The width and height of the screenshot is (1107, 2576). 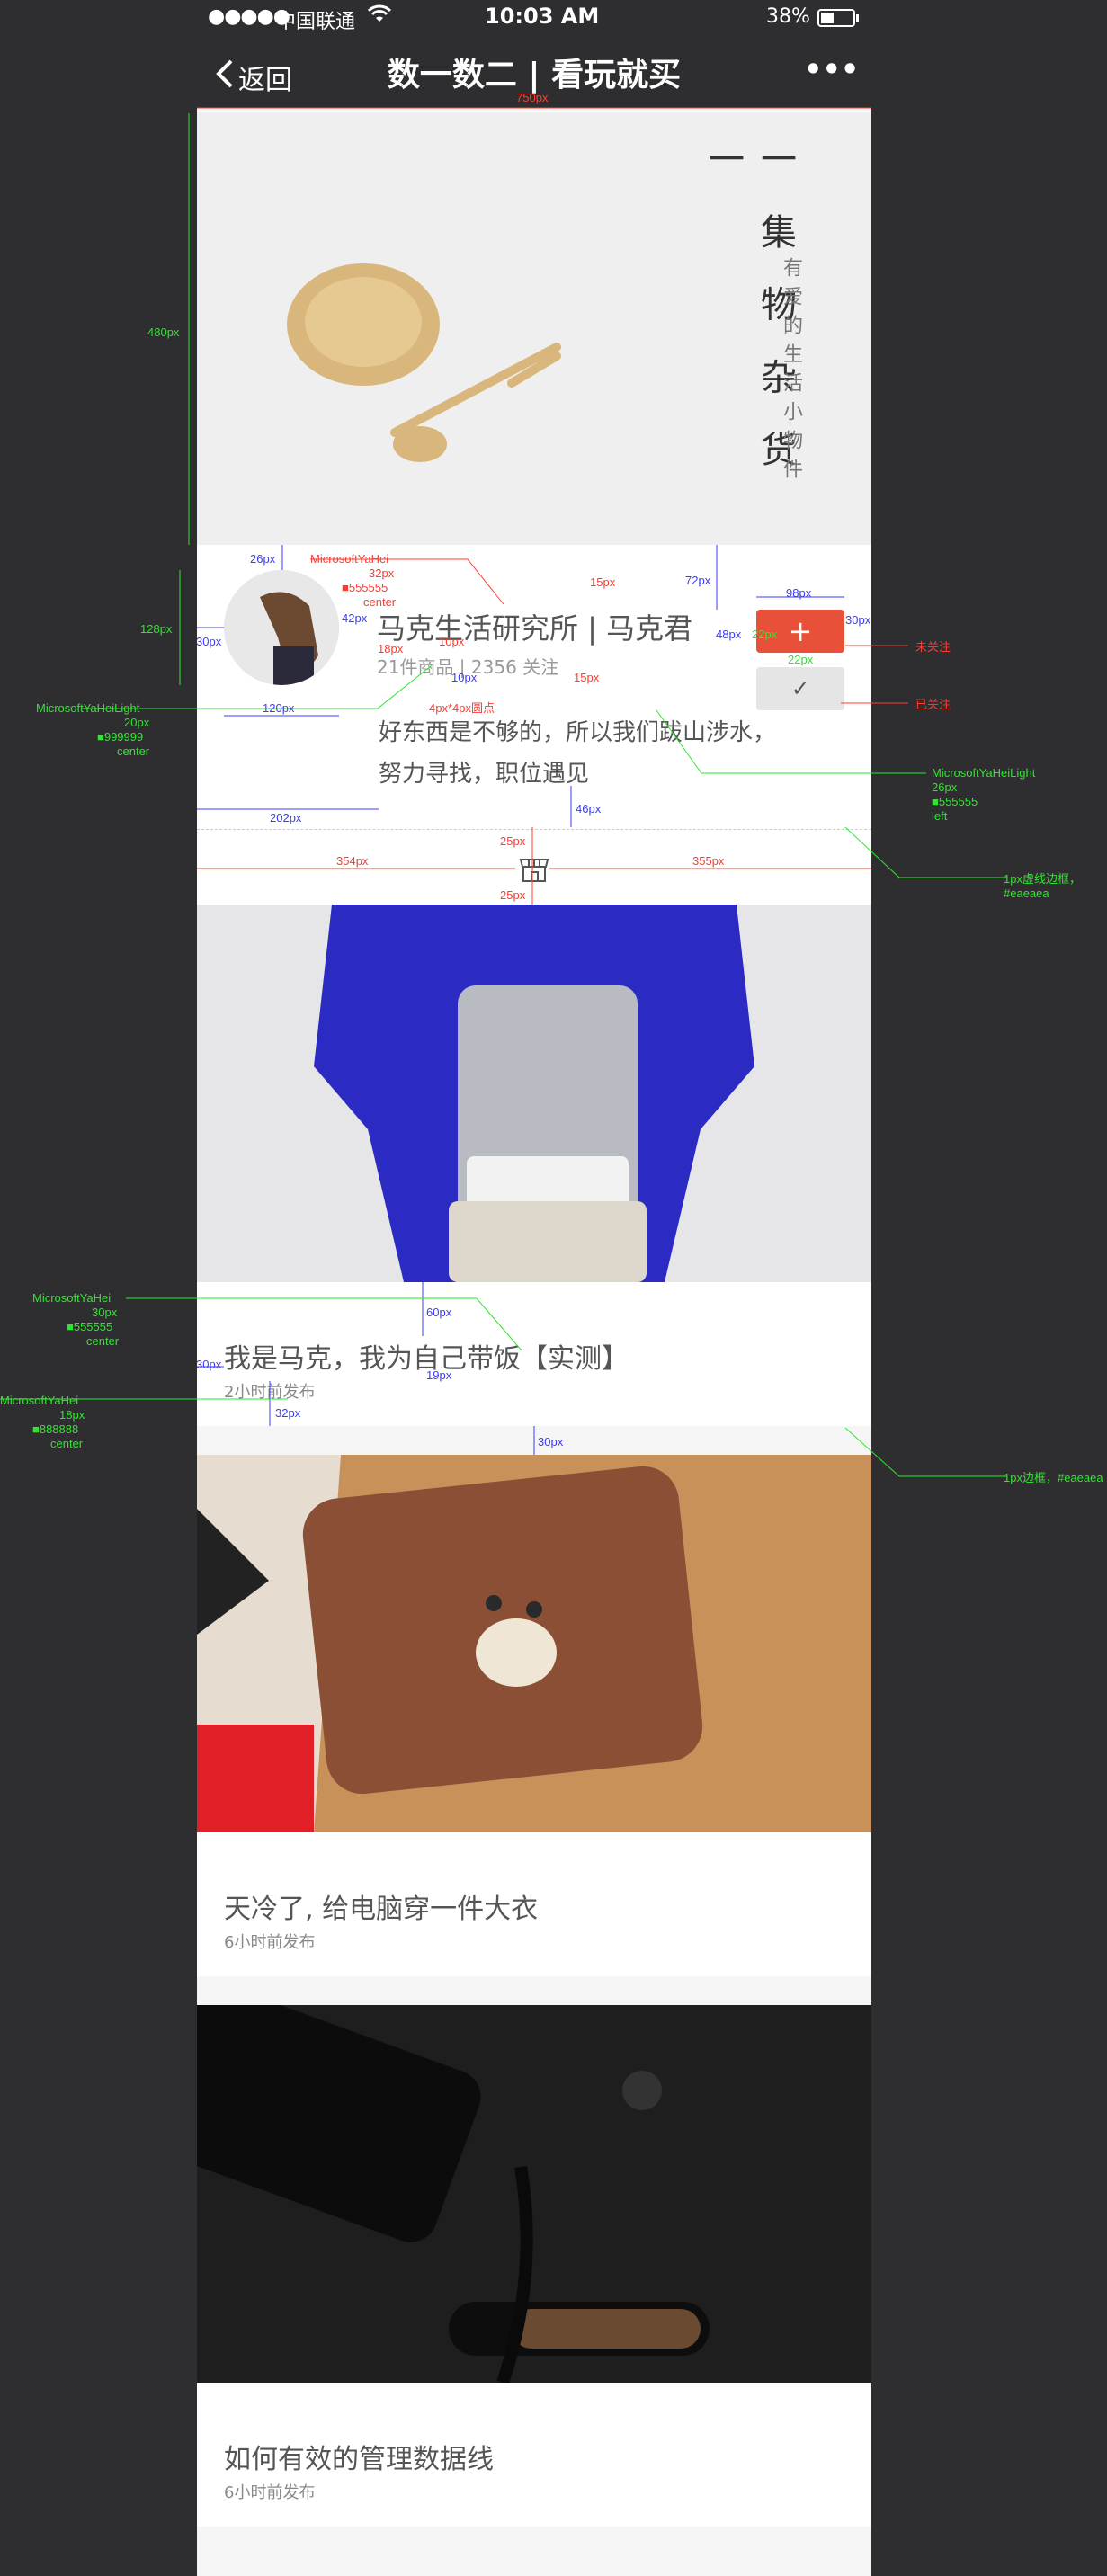 I want to click on annotation: 355px, so click(x=709, y=861).